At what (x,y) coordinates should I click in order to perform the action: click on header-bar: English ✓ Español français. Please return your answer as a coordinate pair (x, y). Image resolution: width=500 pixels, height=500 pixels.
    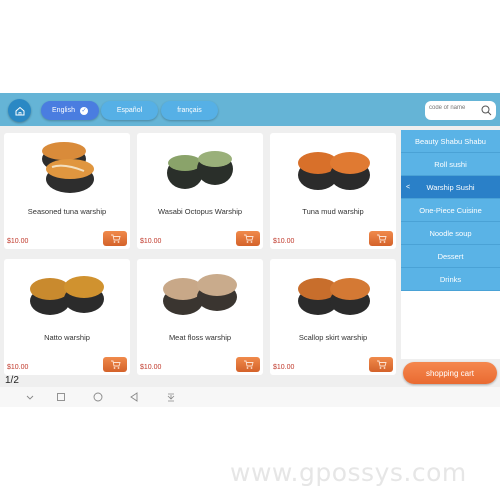
    Looking at the image, I should click on (250, 109).